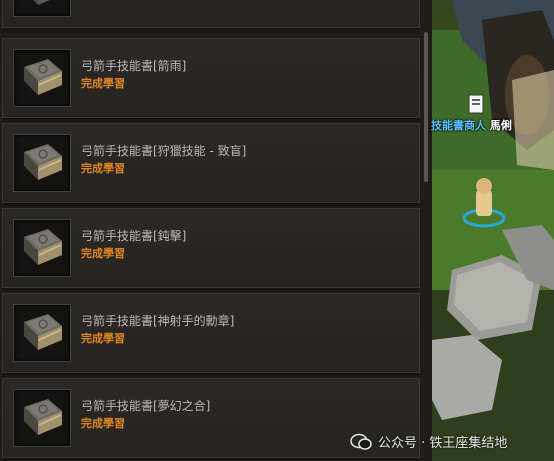 This screenshot has width=554, height=461. I want to click on npc-name: 馬俐, so click(500, 125).